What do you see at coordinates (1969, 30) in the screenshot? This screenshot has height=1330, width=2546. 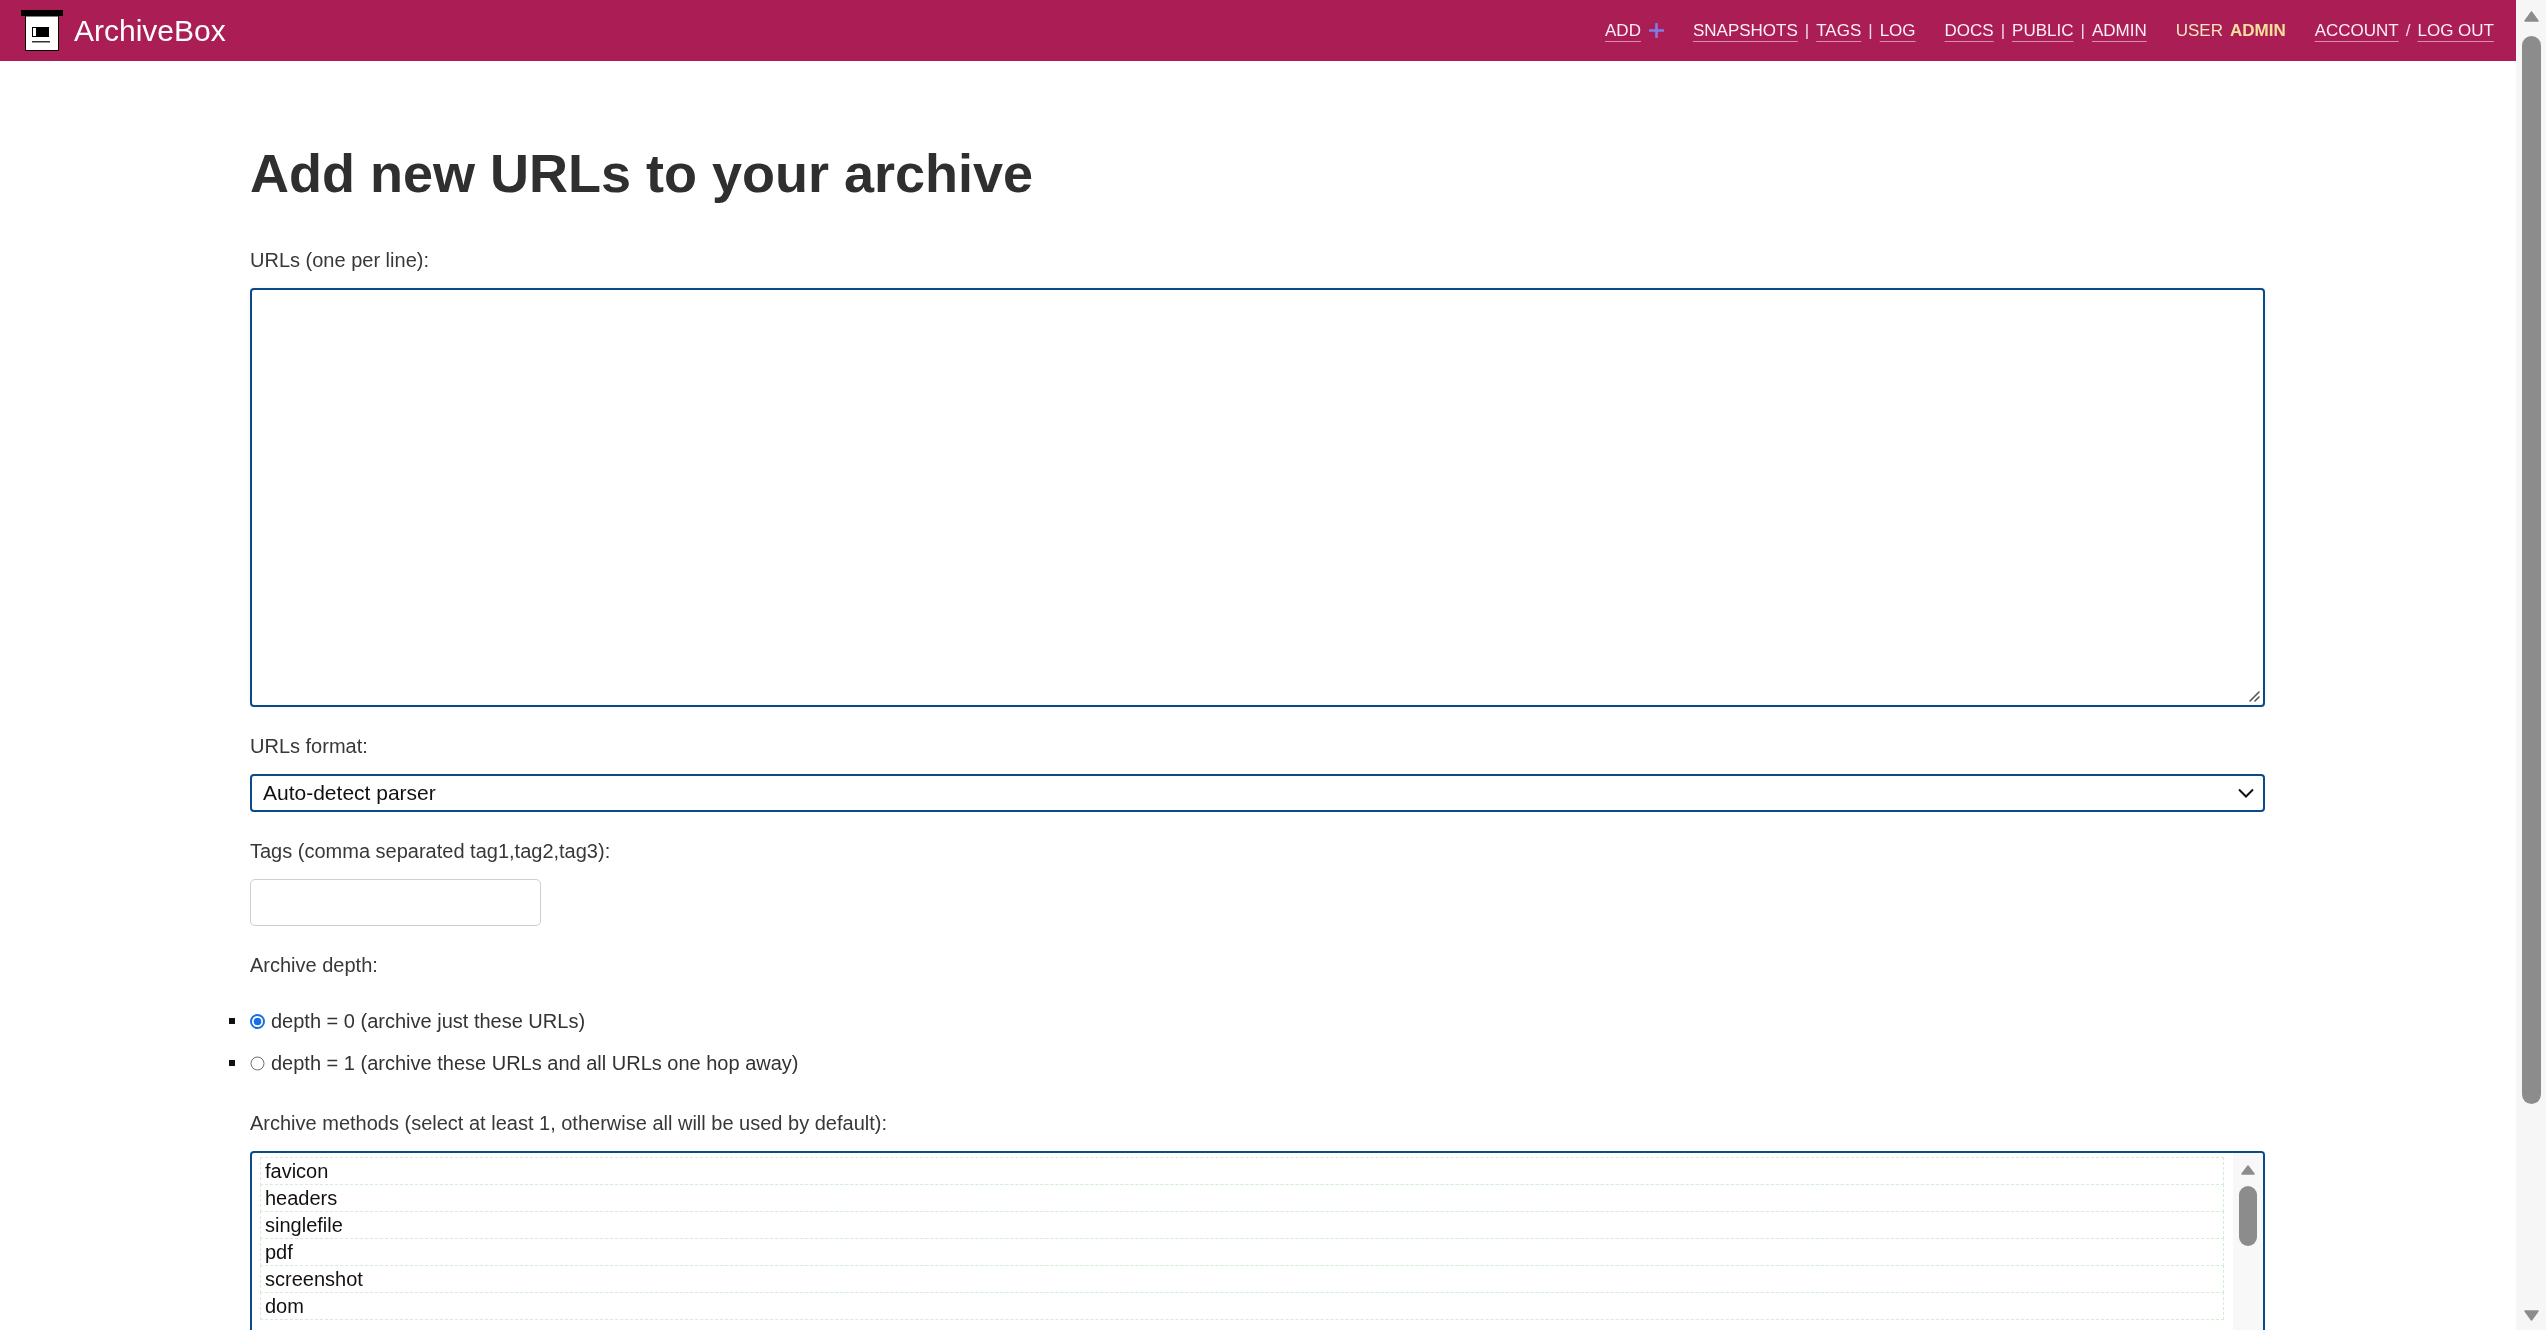 I see `nav-link: DOCS` at bounding box center [1969, 30].